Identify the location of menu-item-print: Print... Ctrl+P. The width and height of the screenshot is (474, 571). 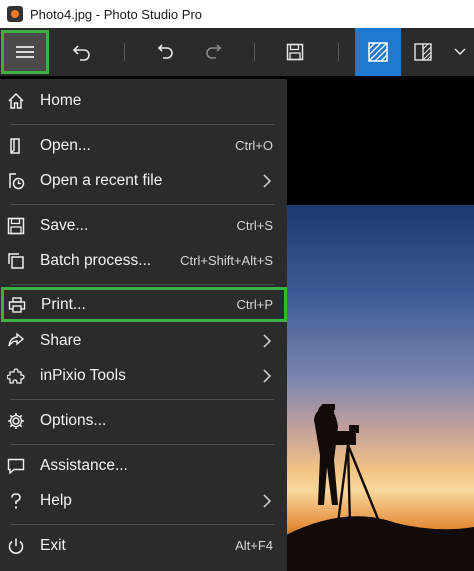
(144, 304).